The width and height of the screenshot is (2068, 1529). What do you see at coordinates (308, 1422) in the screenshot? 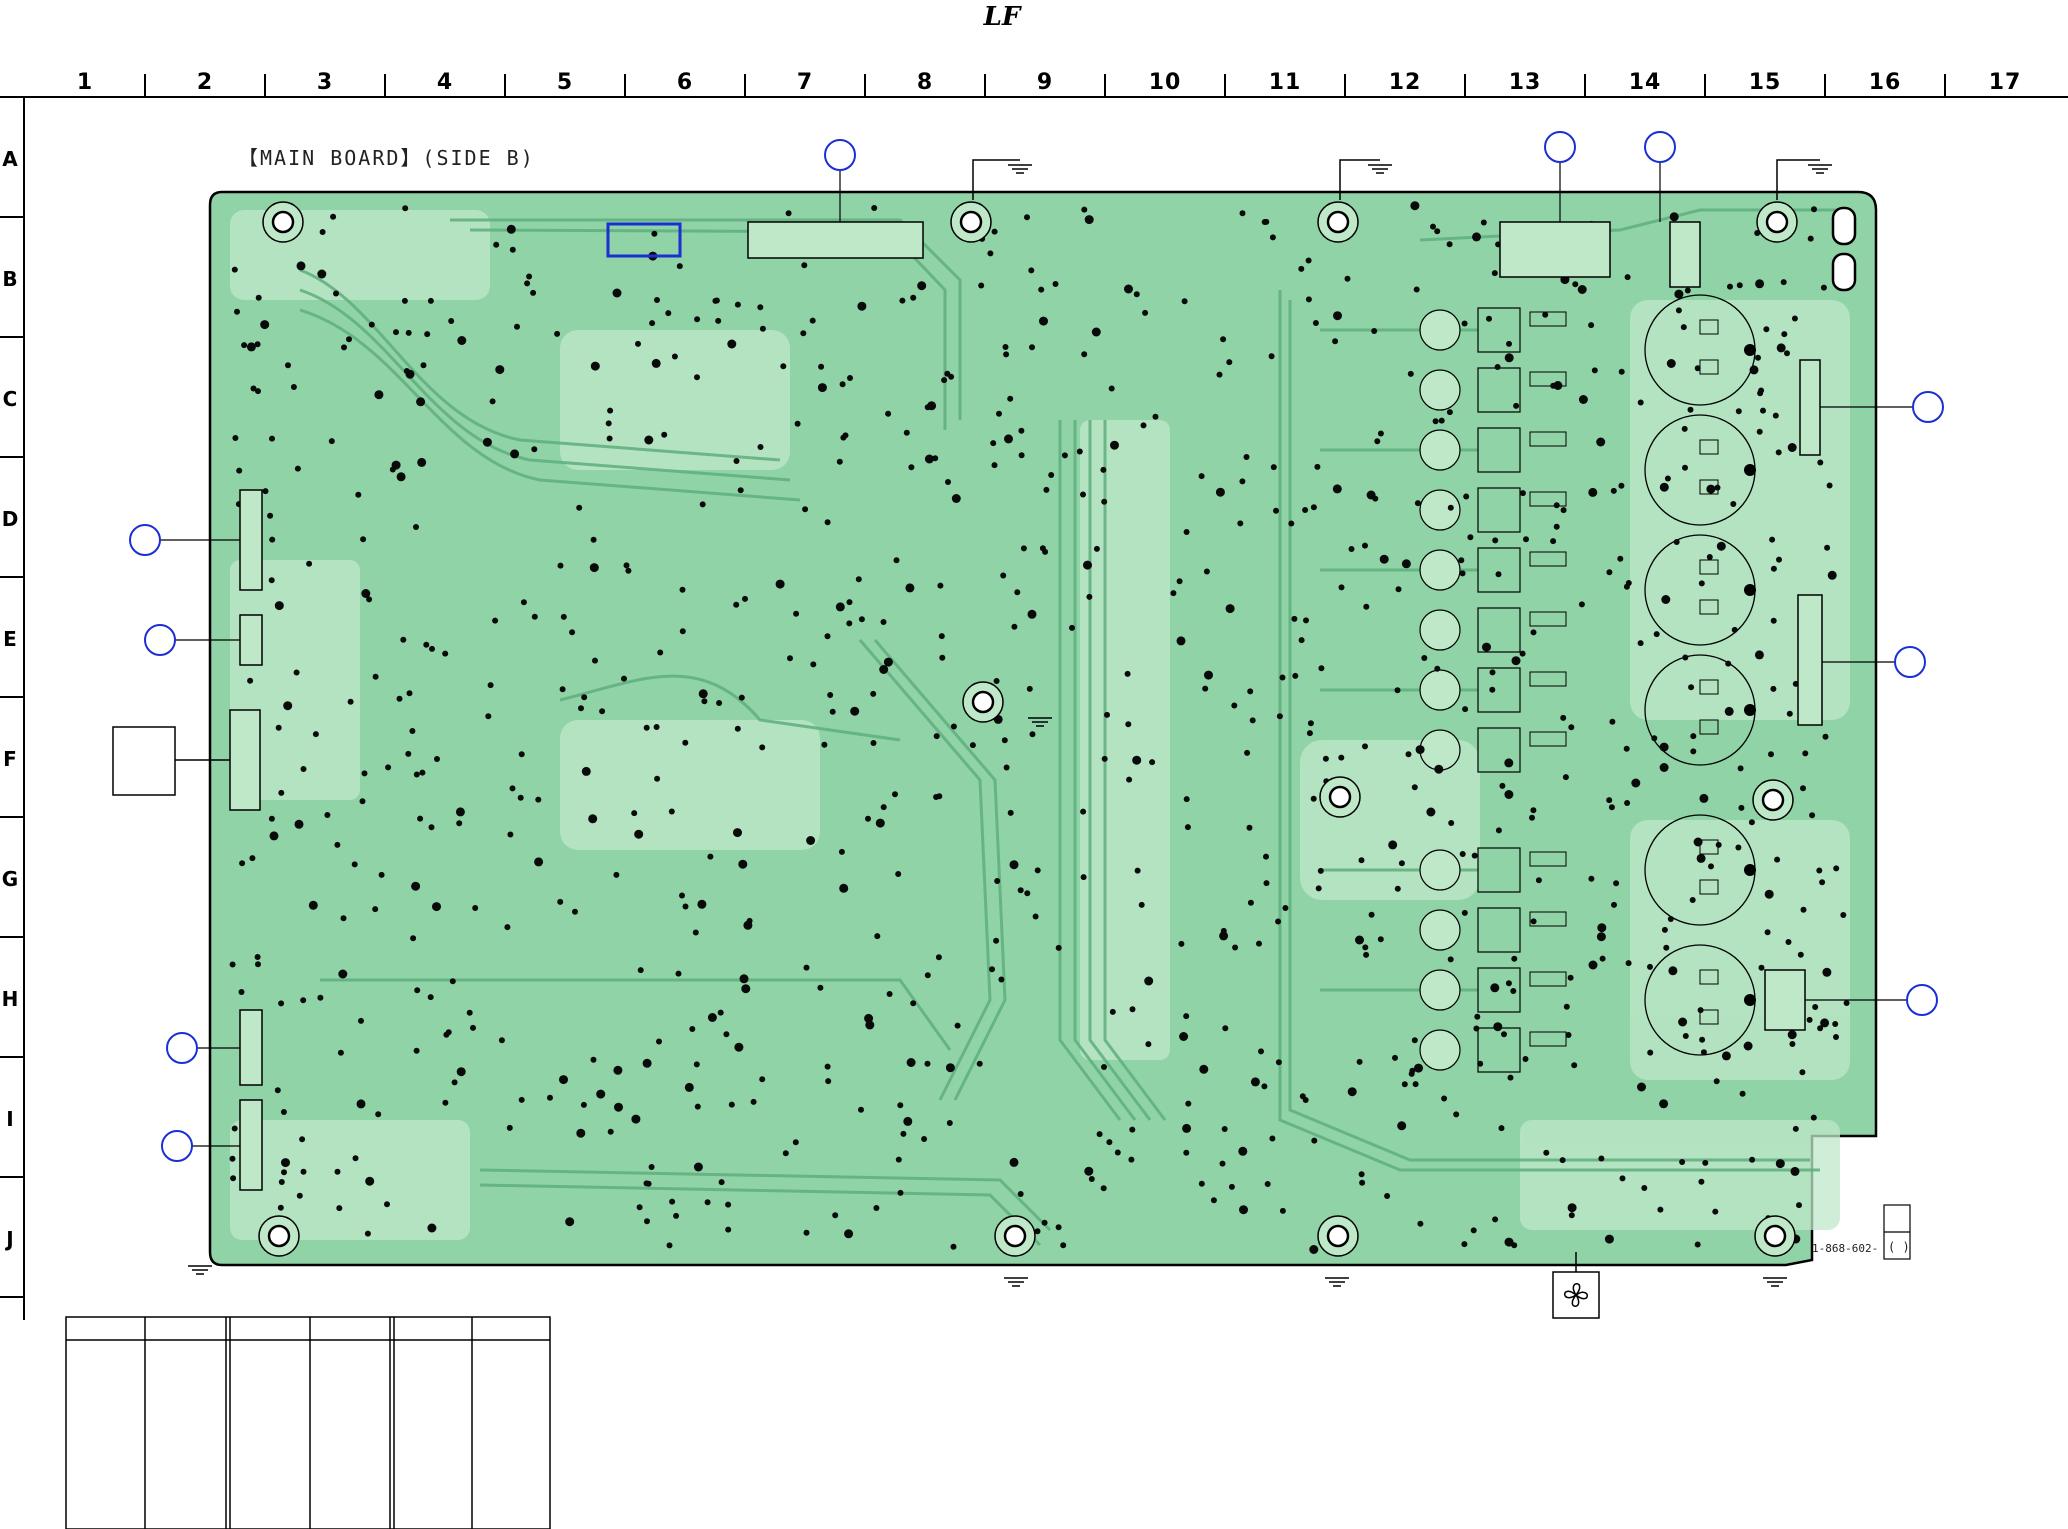
I see `legend-table` at bounding box center [308, 1422].